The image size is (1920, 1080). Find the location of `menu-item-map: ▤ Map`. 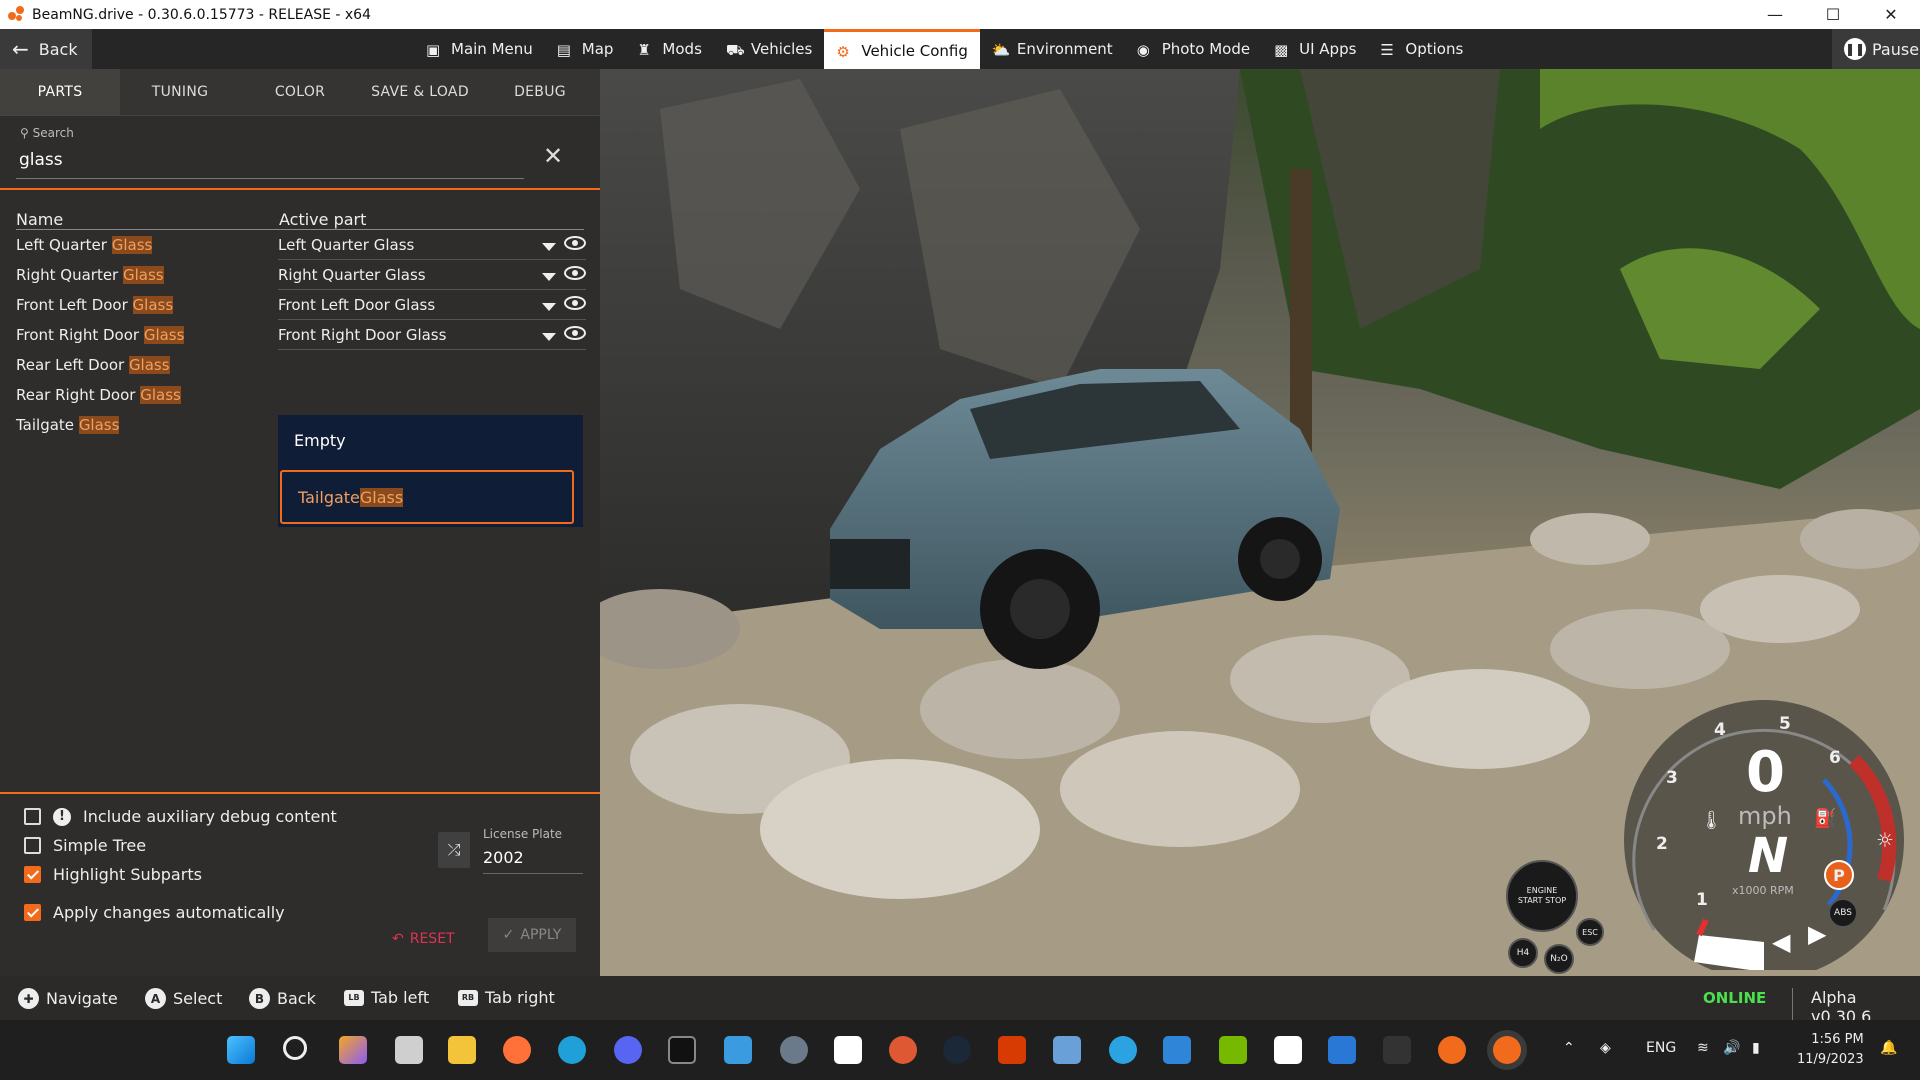

menu-item-map: ▤ Map is located at coordinates (585, 49).